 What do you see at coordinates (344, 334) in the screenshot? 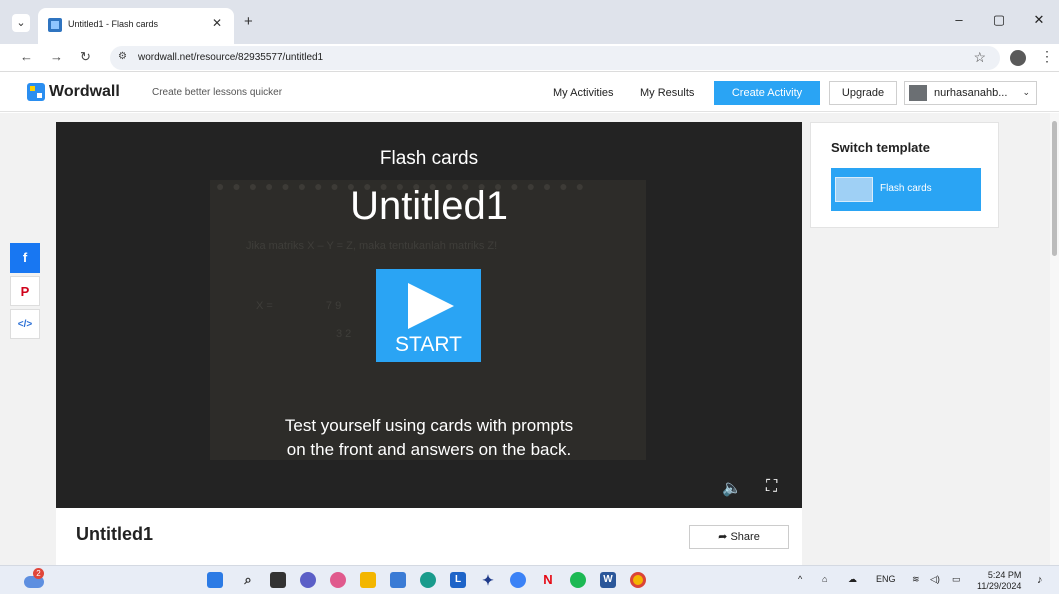
I see `matrix-row-2: 3 2` at bounding box center [344, 334].